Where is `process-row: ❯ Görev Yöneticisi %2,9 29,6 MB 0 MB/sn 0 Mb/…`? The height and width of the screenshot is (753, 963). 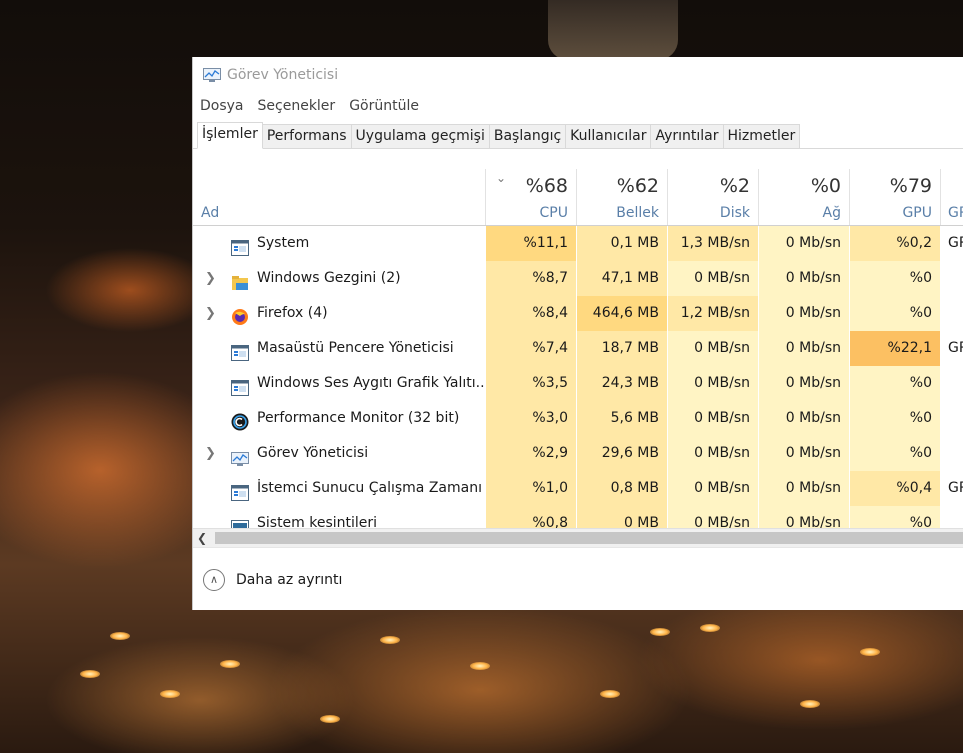 process-row: ❯ Görev Yöneticisi %2,9 29,6 MB 0 MB/sn 0 Mb/… is located at coordinates (578, 453).